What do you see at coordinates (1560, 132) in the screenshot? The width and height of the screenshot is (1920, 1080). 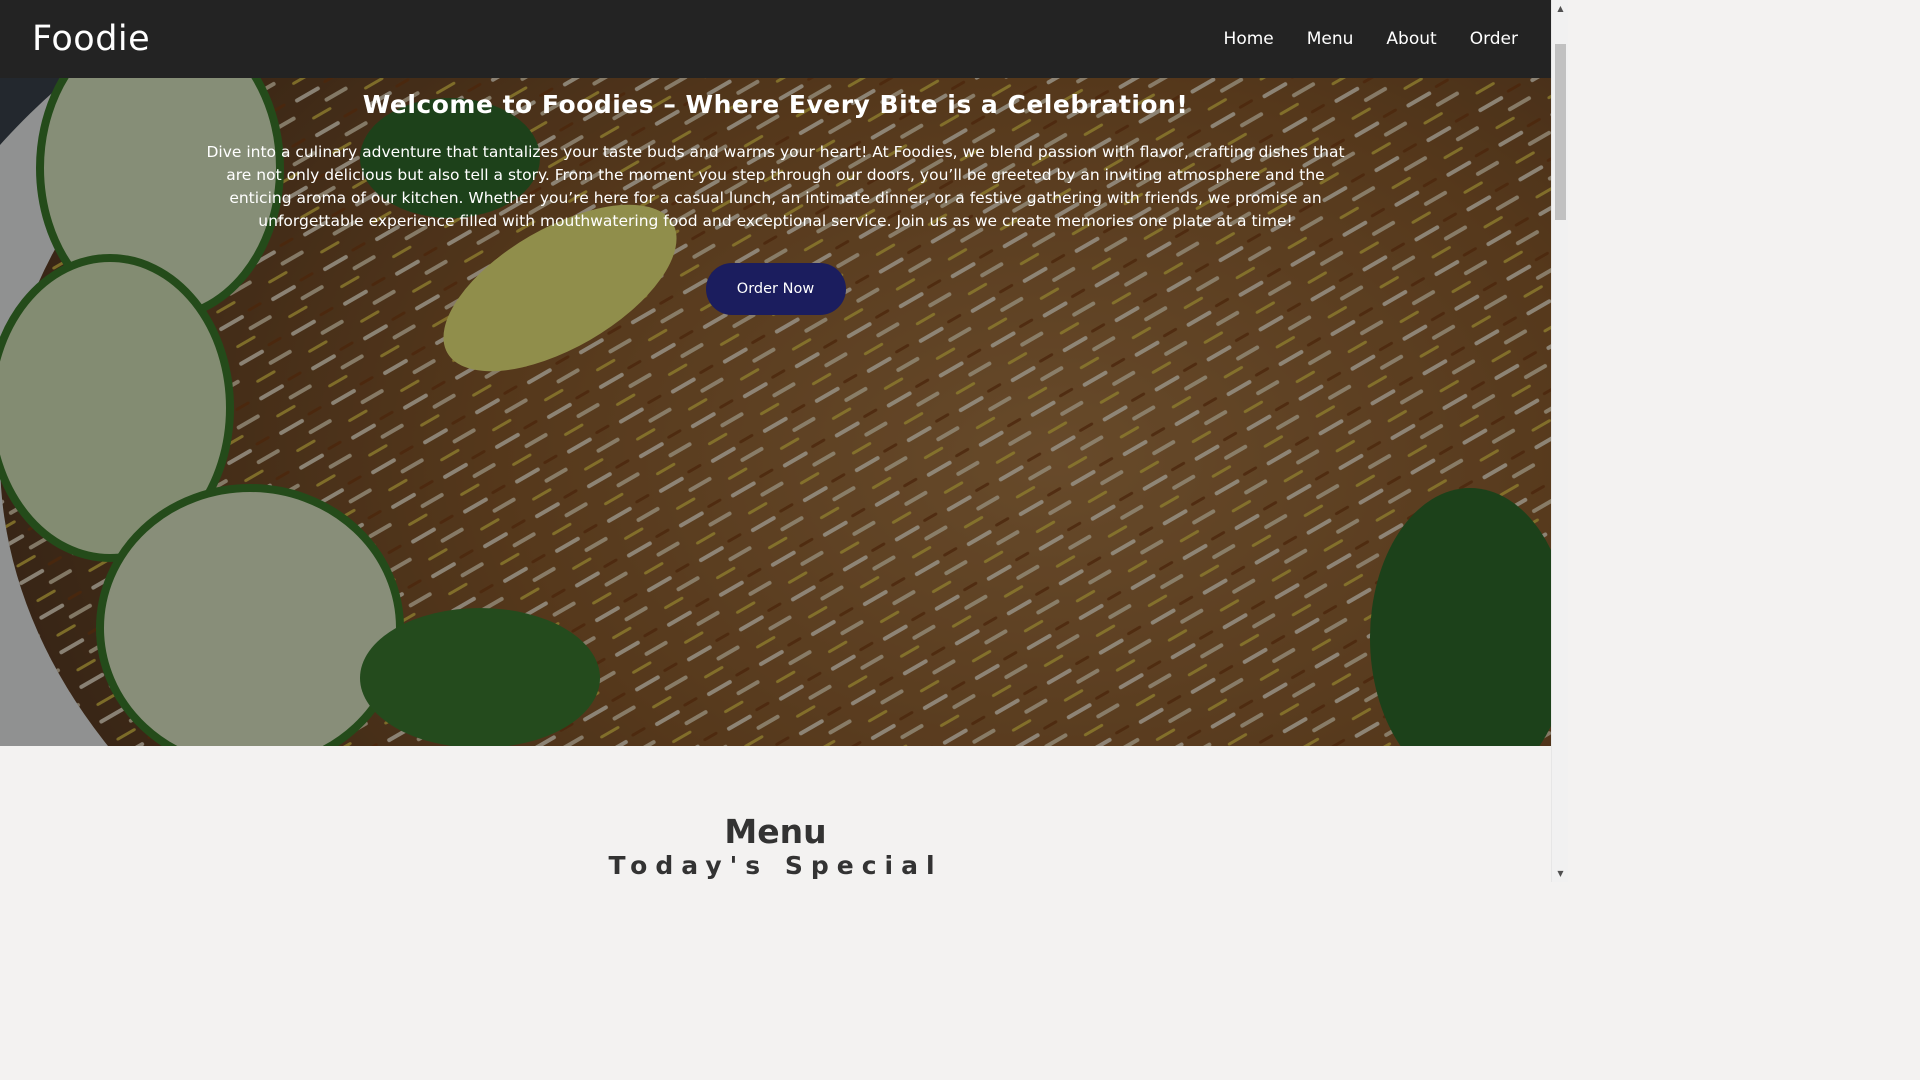 I see `scrollbar-thumb` at bounding box center [1560, 132].